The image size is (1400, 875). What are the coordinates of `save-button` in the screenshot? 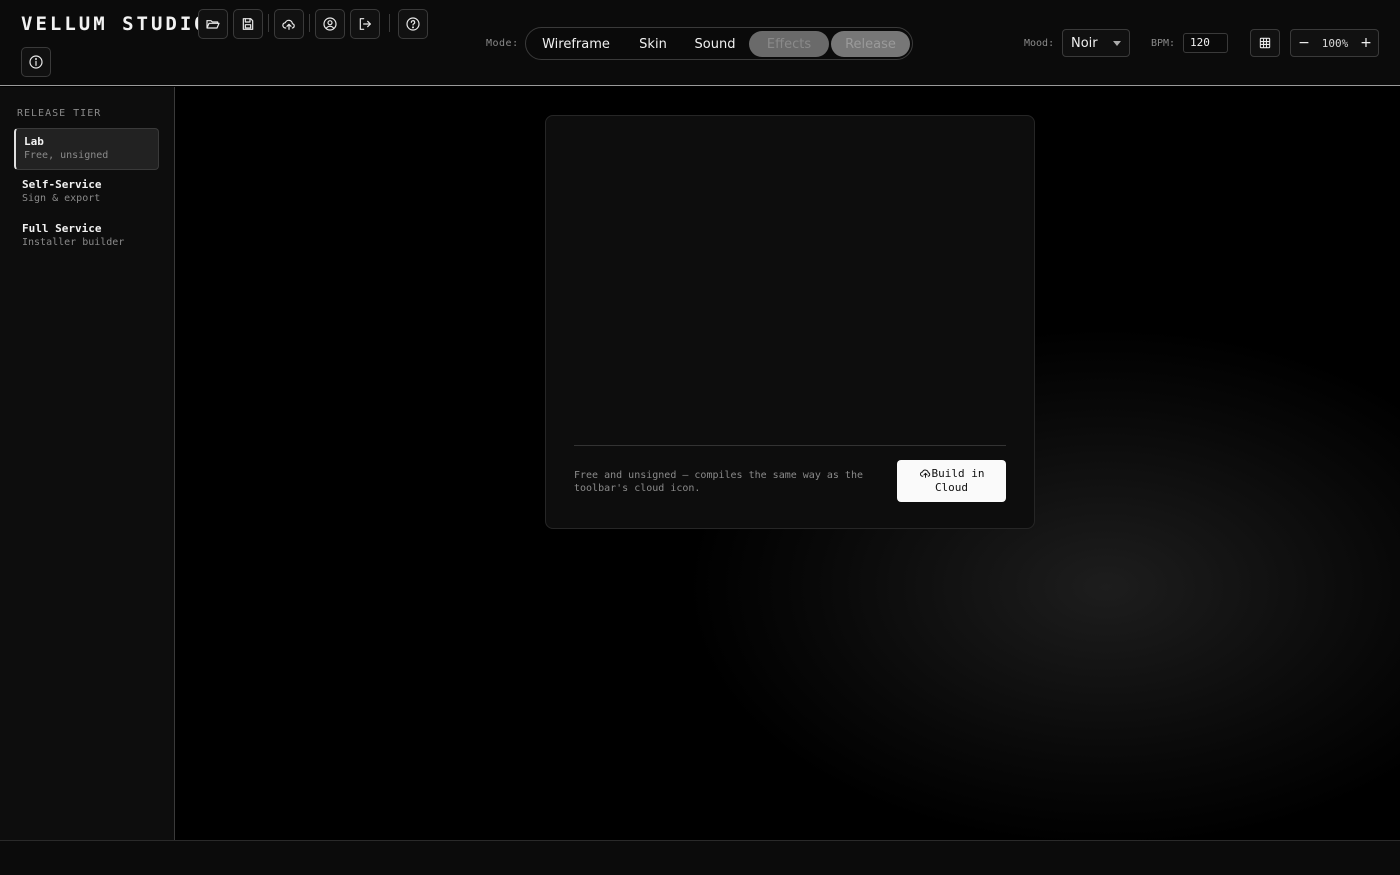 It's located at (248, 24).